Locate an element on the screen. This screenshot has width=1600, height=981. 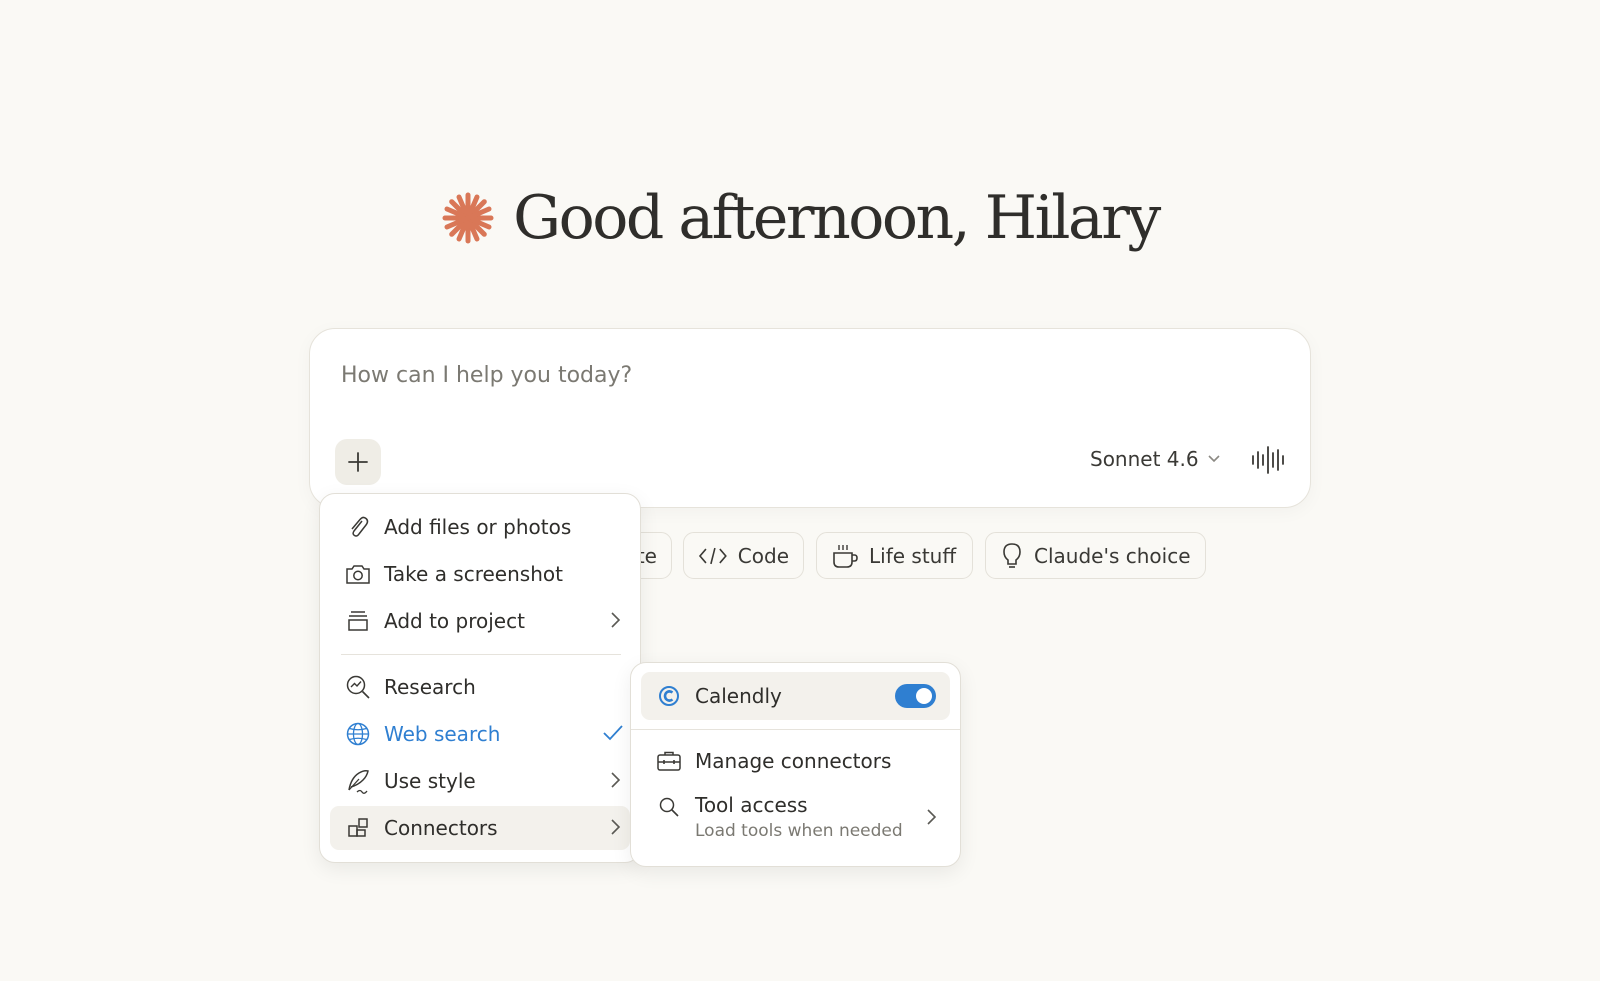
menu-item-add-files: Add files or photos is located at coordinates (480, 527).